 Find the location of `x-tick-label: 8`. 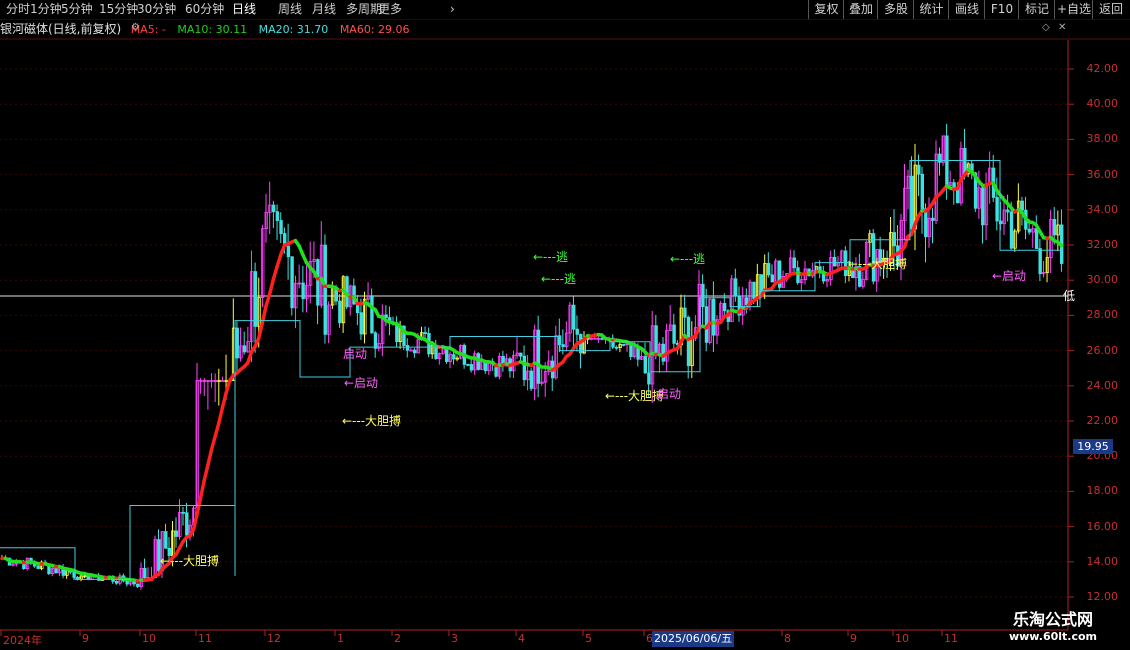

x-tick-label: 8 is located at coordinates (787, 638).